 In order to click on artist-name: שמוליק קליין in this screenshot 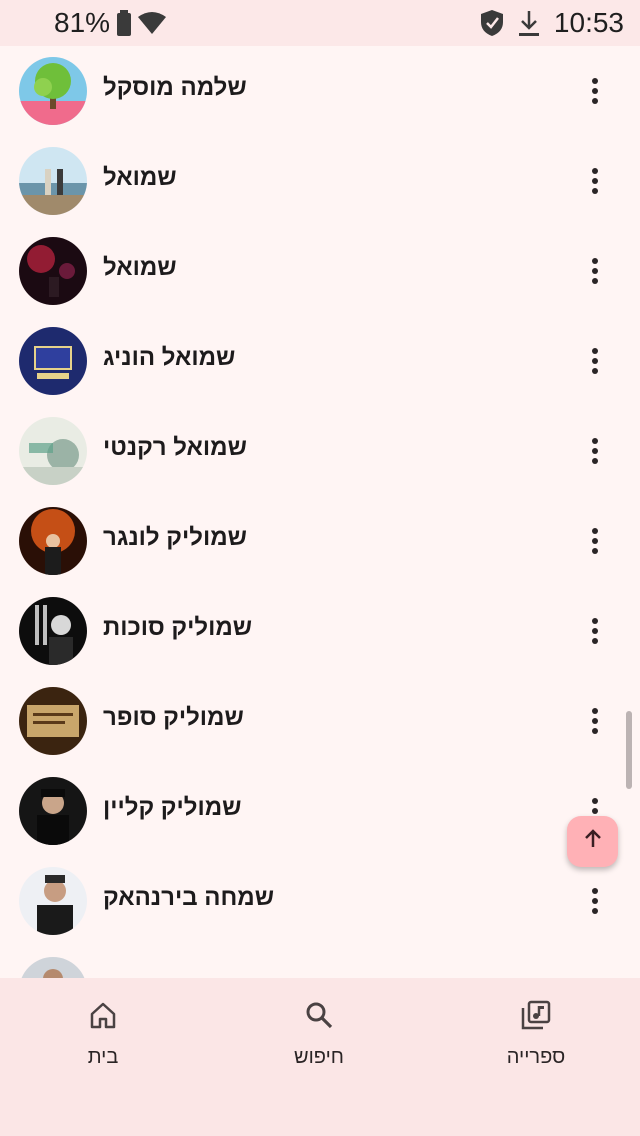, I will do `click(172, 807)`.